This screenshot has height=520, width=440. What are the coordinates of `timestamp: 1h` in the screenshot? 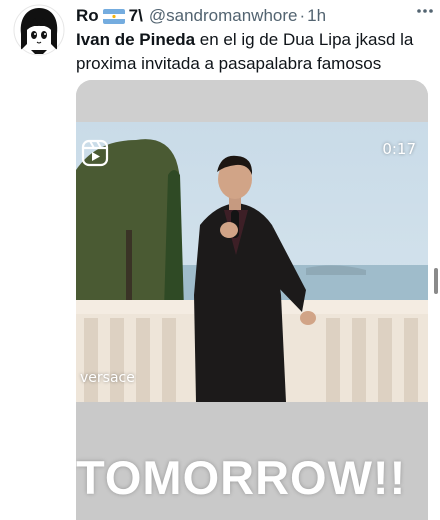 It's located at (316, 16).